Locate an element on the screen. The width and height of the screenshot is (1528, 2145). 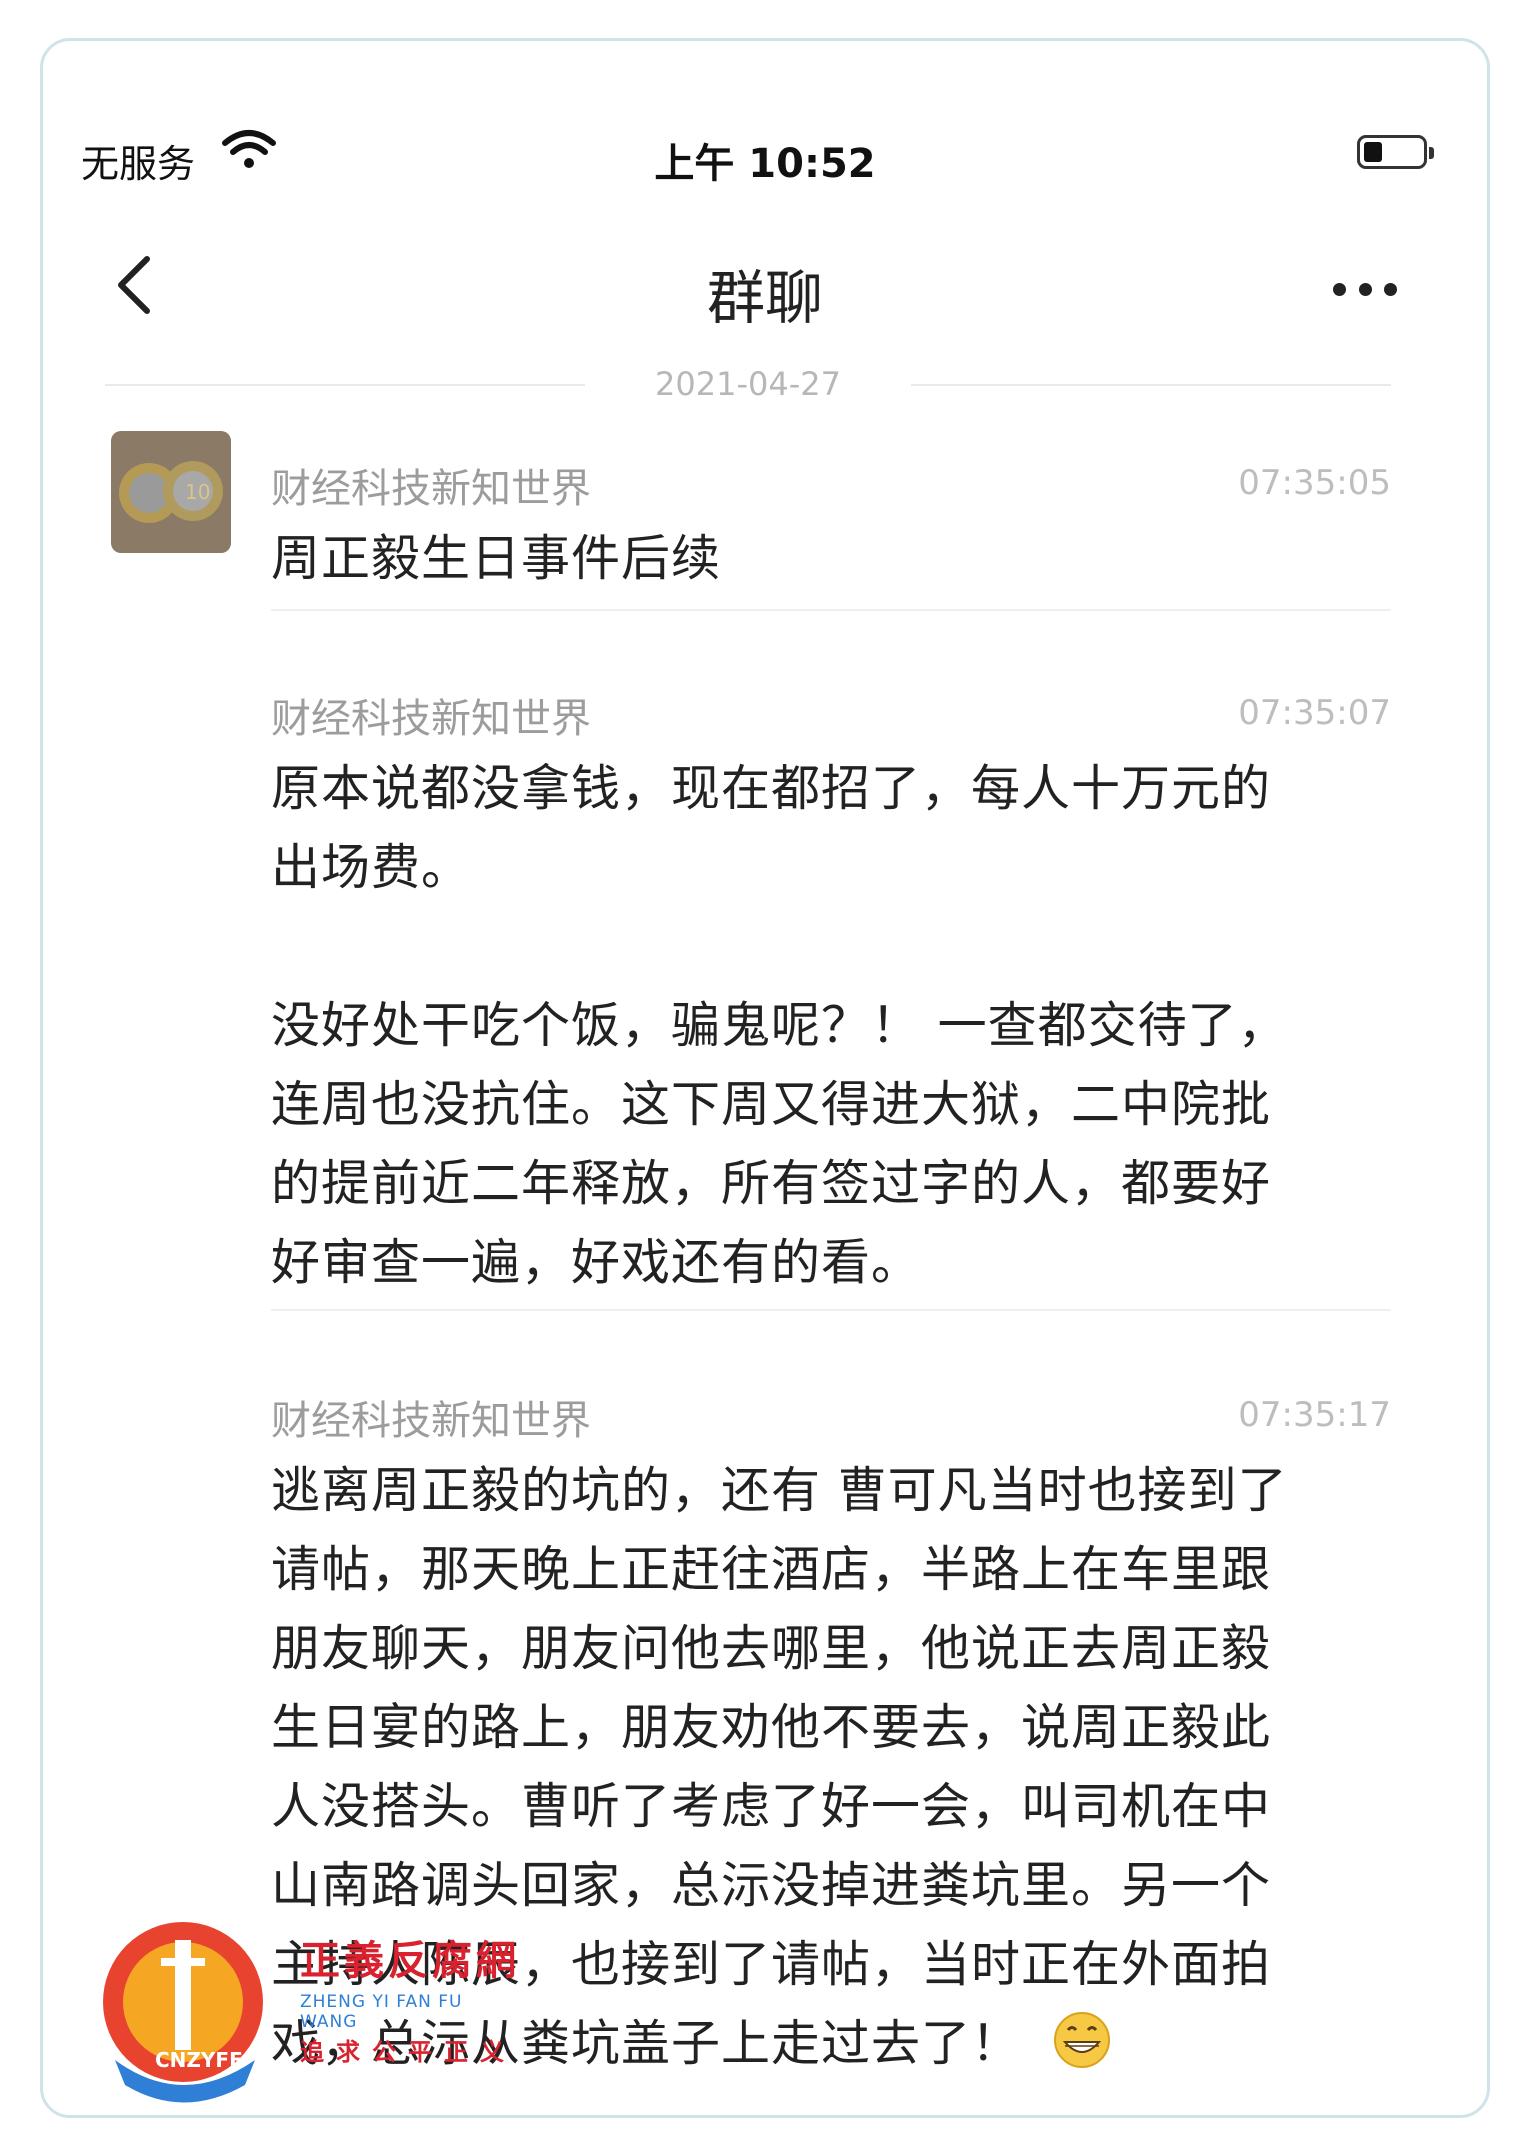
nav-bar: 群聊 is located at coordinates (765, 286).